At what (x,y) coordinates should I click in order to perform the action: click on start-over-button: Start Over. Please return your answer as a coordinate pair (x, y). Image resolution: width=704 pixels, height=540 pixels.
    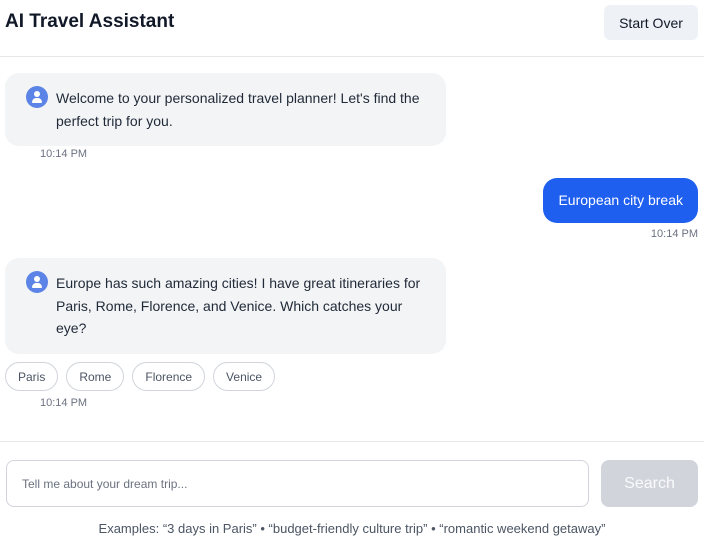
    Looking at the image, I should click on (651, 22).